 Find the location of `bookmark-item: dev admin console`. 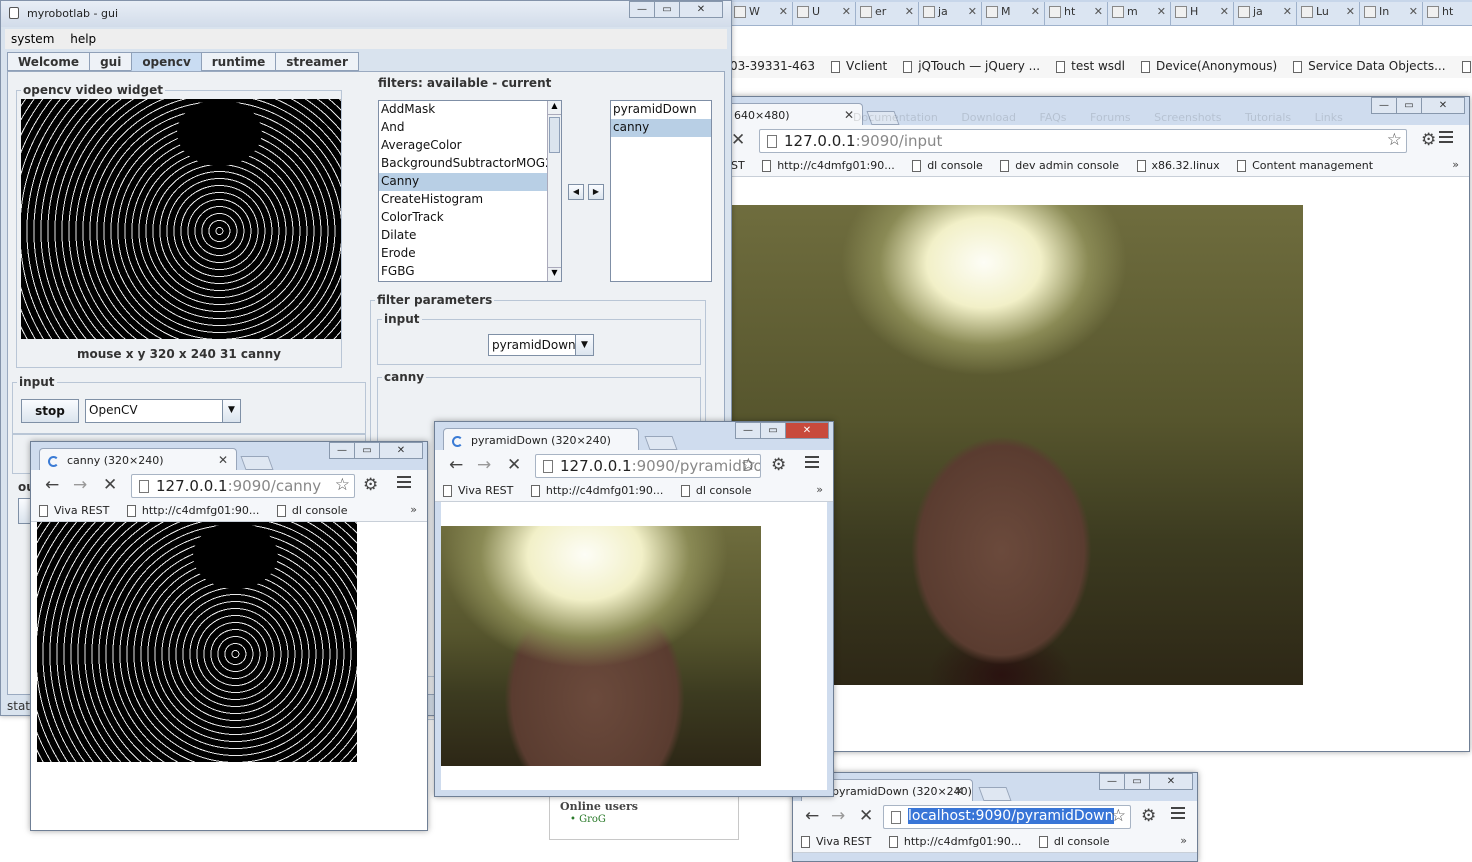

bookmark-item: dev admin console is located at coordinates (1059, 165).